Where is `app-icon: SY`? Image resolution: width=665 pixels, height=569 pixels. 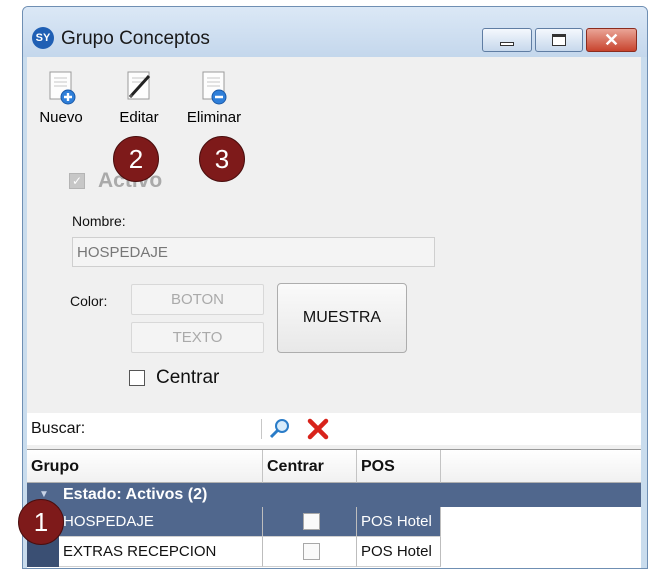 app-icon: SY is located at coordinates (43, 38).